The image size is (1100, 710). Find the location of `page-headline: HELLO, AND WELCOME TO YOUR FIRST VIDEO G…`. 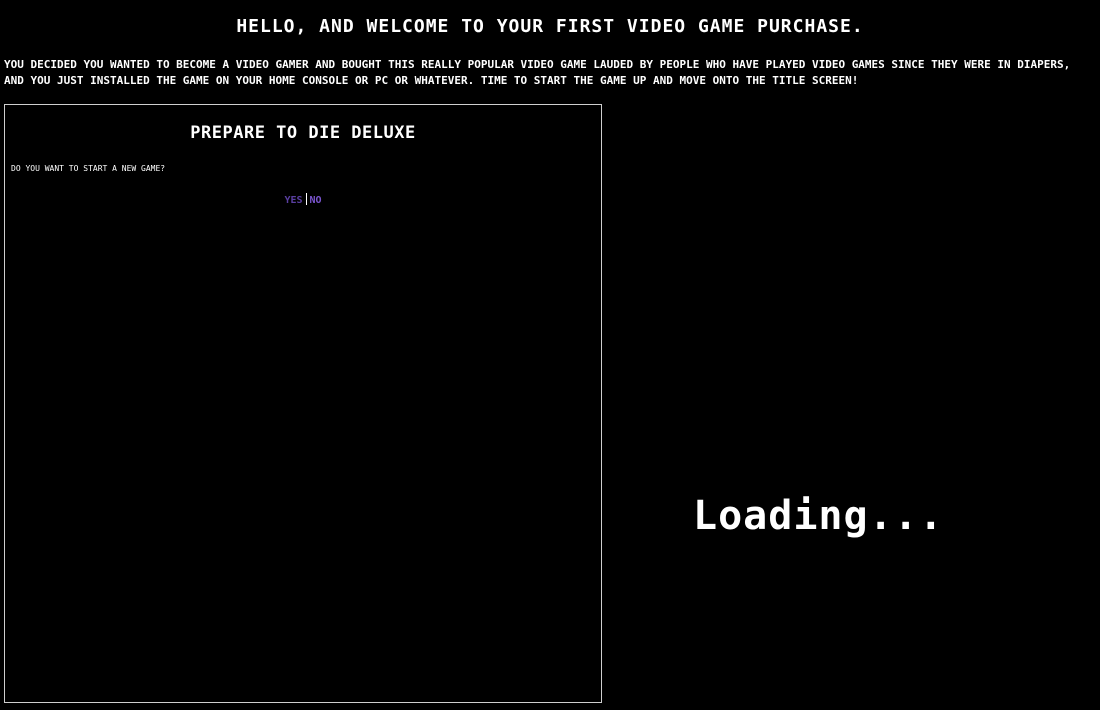

page-headline: HELLO, AND WELCOME TO YOUR FIRST VIDEO G… is located at coordinates (550, 26).